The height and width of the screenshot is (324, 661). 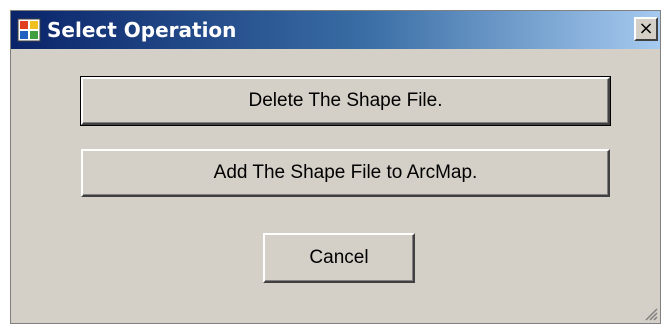 I want to click on title-bar: Select Operation ×, so click(x=335, y=30).